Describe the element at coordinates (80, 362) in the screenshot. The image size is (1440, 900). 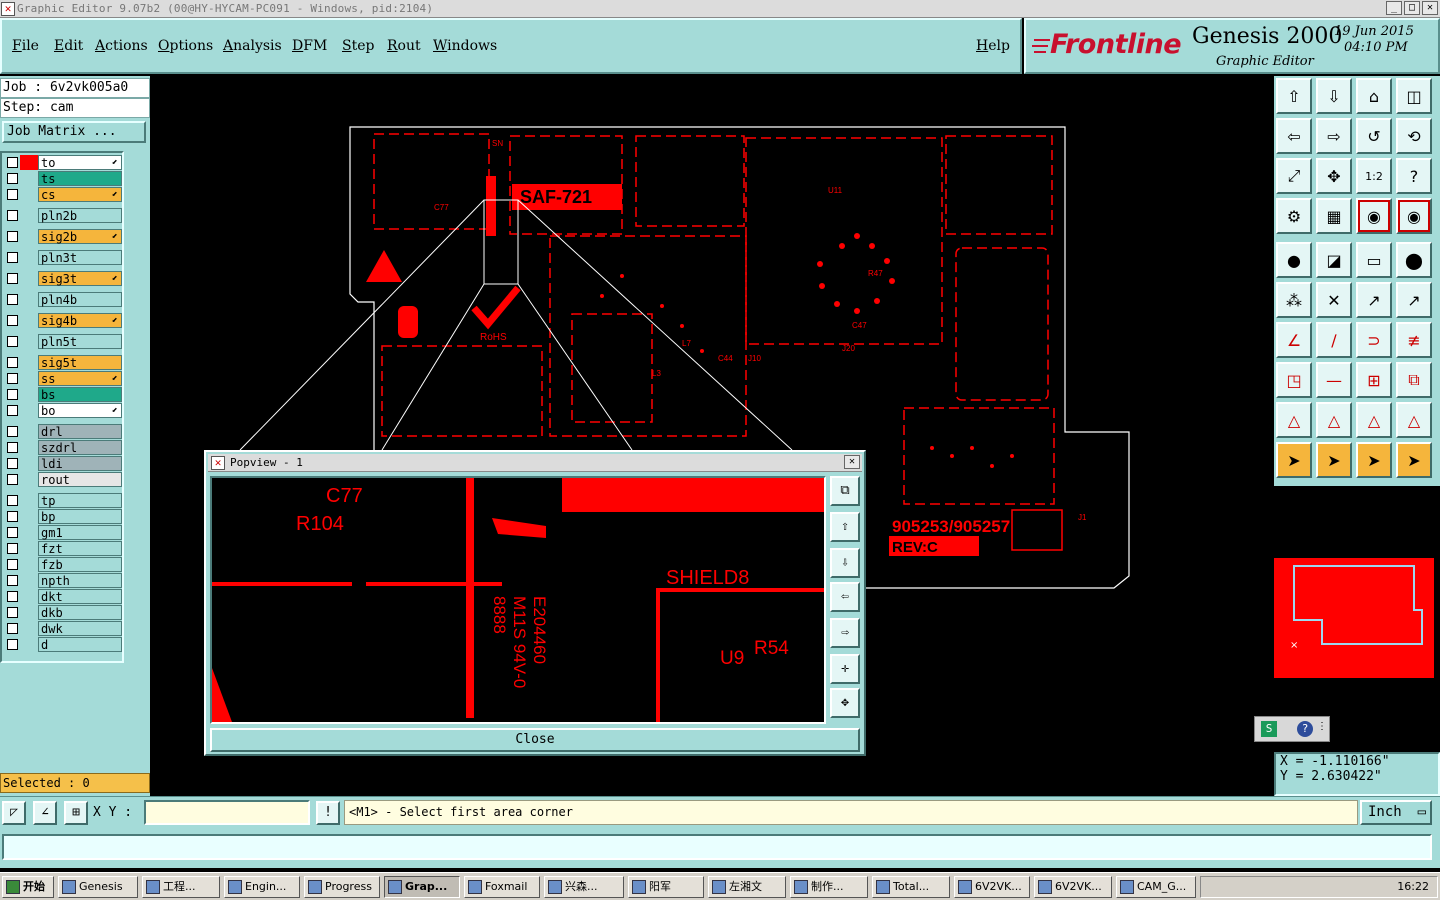
I see `layer-name: sig5t` at that location.